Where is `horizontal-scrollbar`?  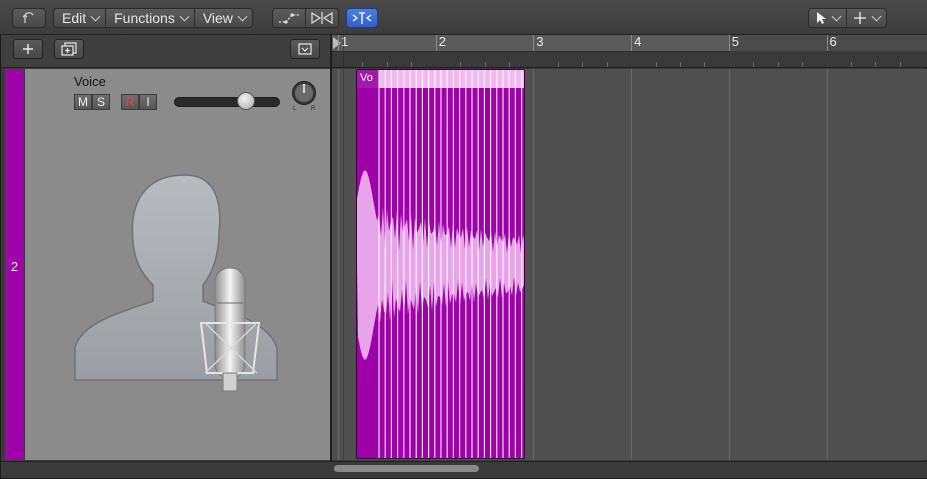 horizontal-scrollbar is located at coordinates (406, 468).